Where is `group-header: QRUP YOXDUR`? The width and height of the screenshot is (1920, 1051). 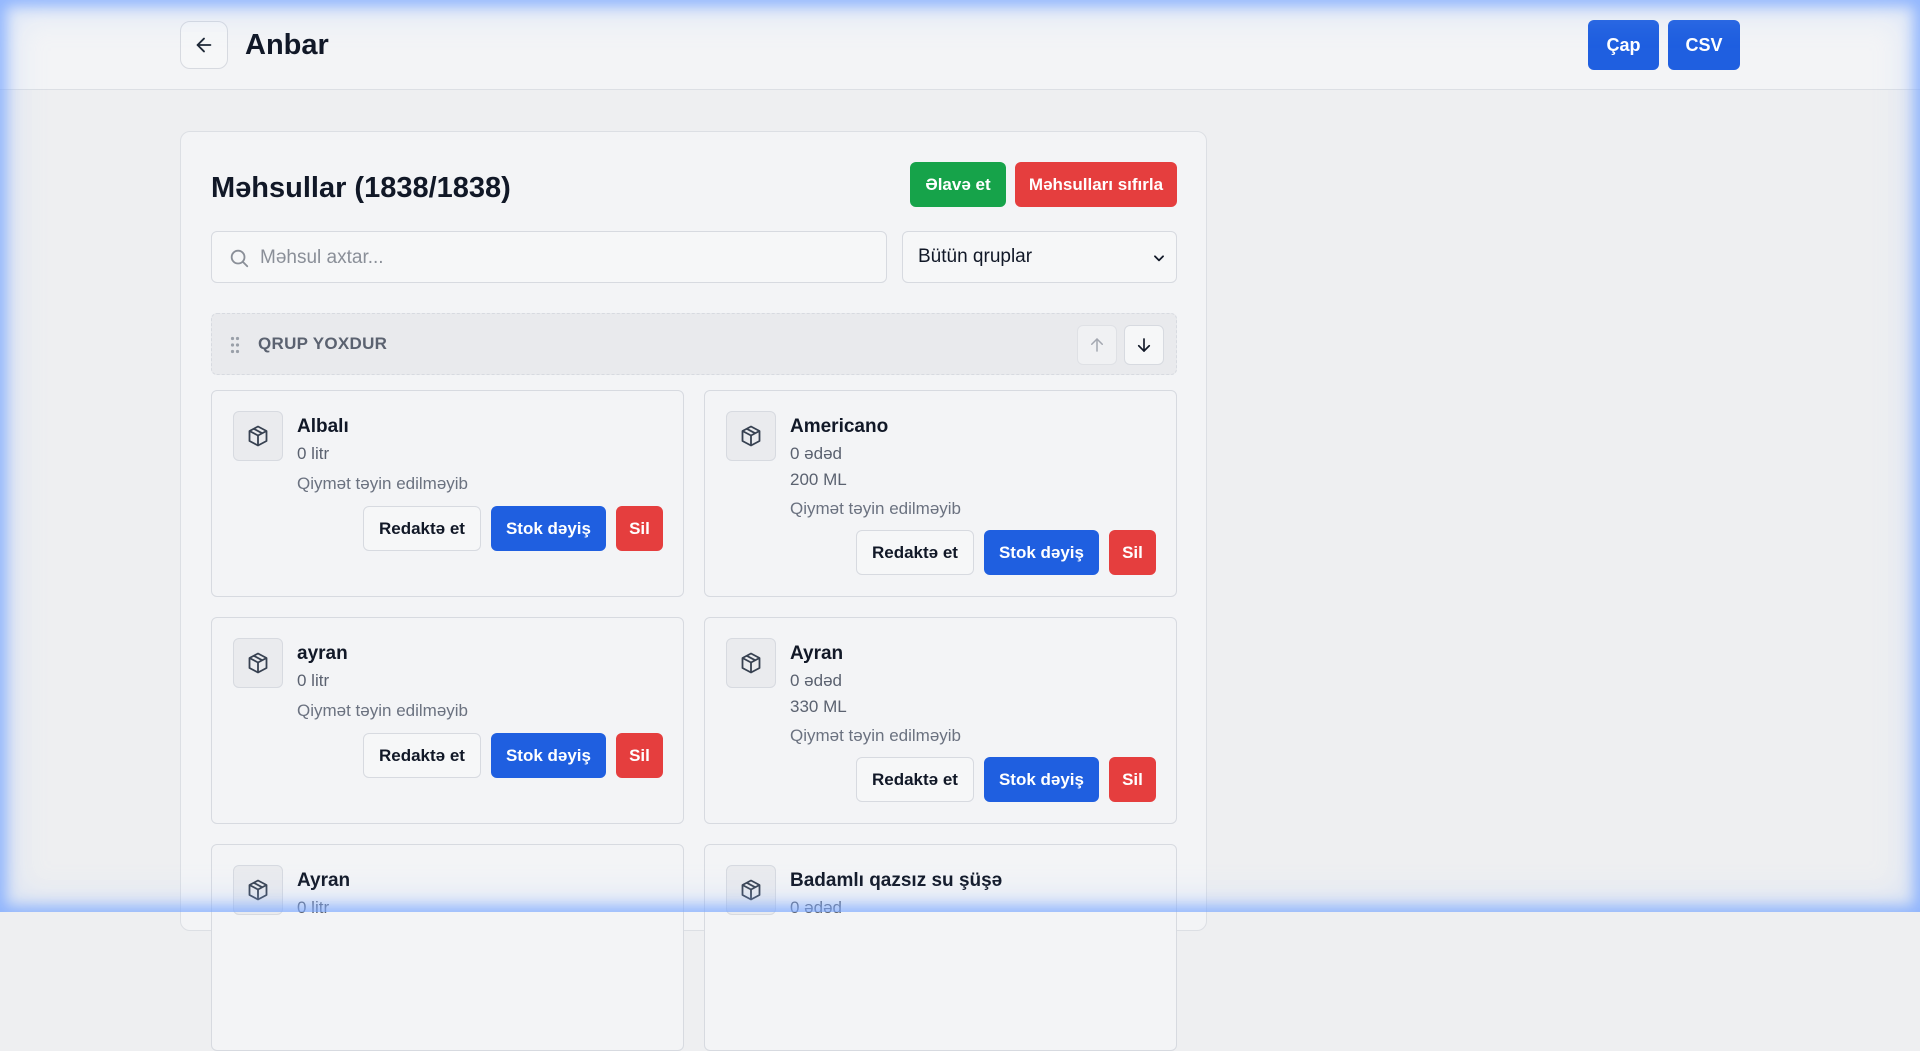
group-header: QRUP YOXDUR is located at coordinates (694, 344).